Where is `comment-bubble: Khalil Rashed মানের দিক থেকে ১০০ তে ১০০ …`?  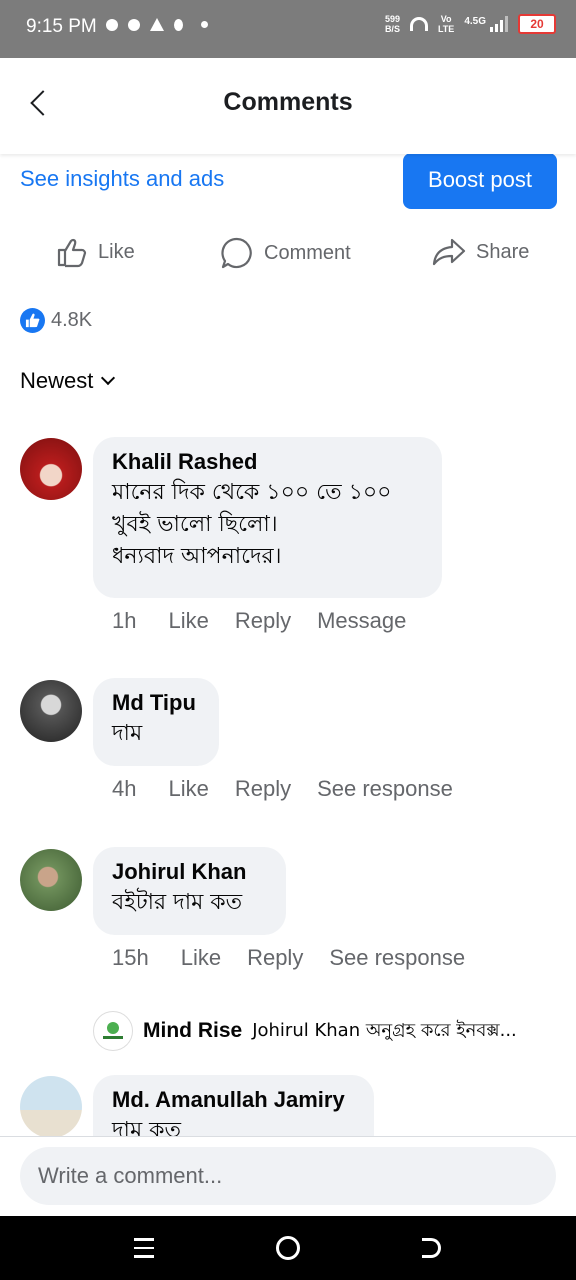 comment-bubble: Khalil Rashed মানের দিক থেকে ১০০ তে ১০০ … is located at coordinates (267, 517).